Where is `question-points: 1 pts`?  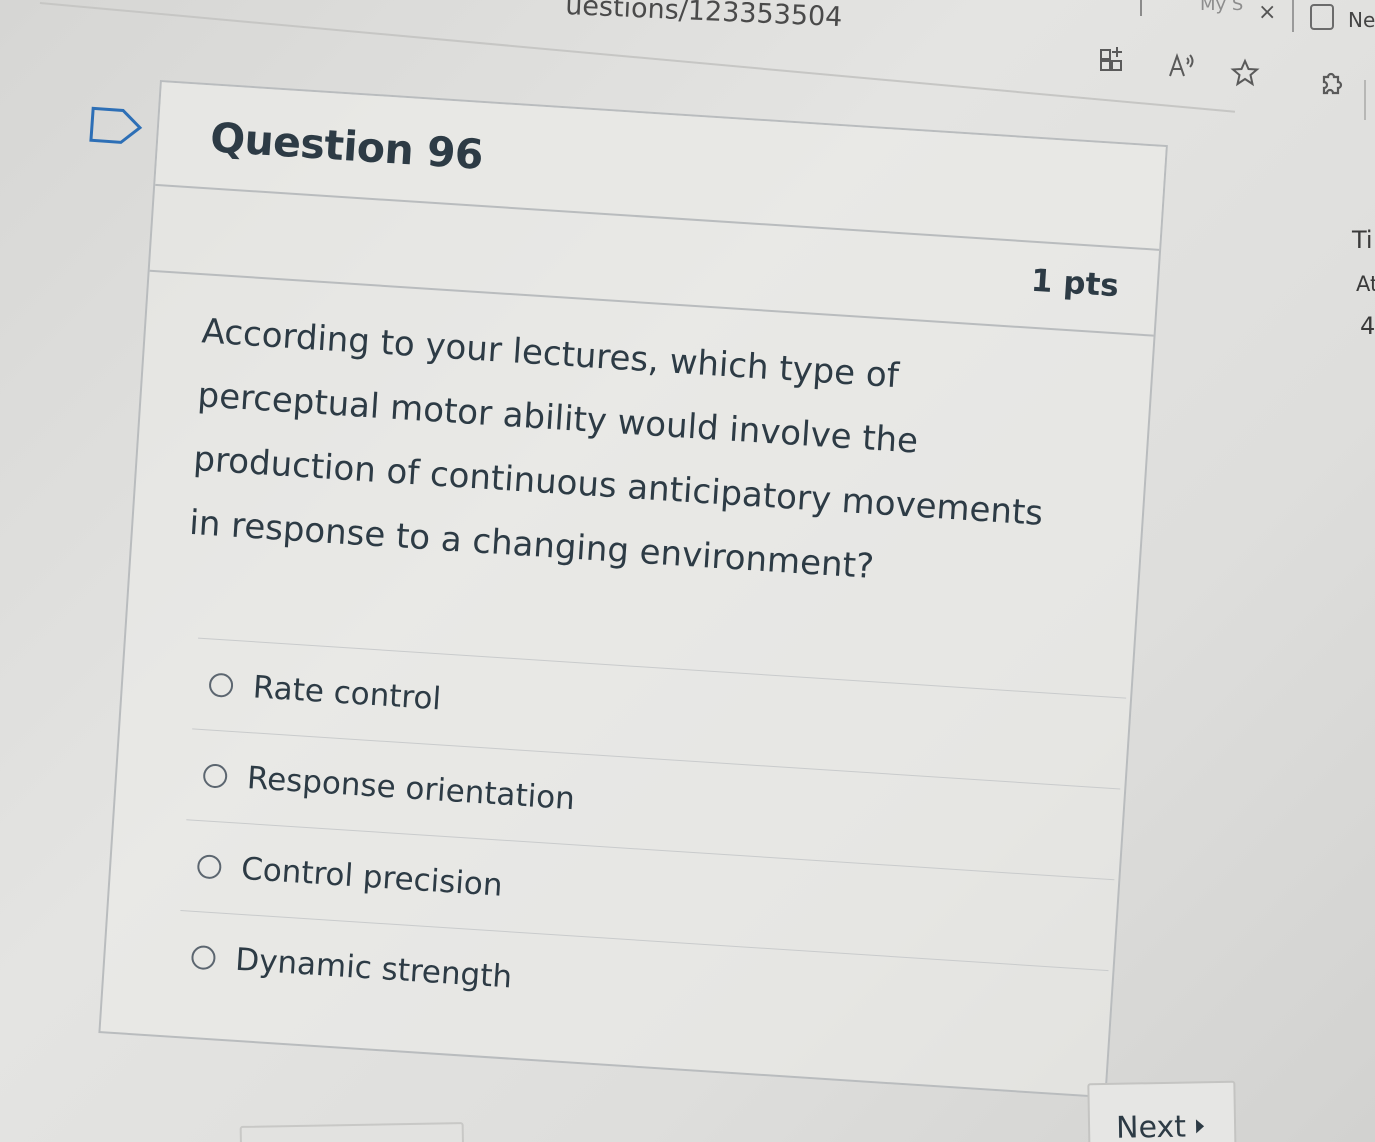 question-points: 1 pts is located at coordinates (1074, 283).